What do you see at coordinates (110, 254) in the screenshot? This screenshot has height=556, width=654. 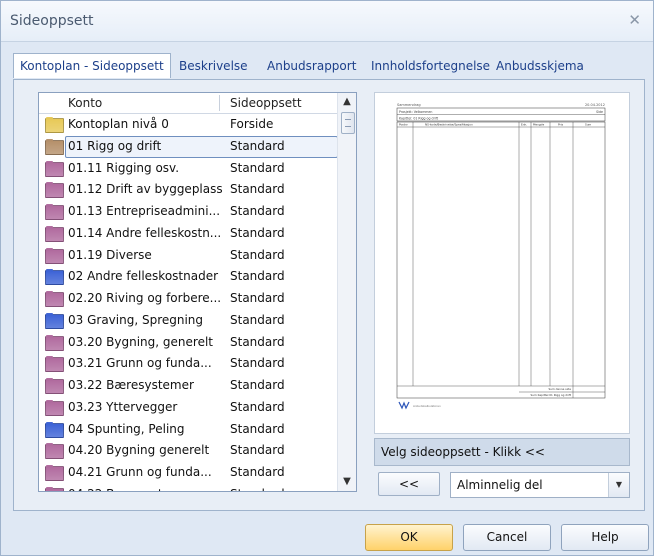 I see `account-name: 01.19 Diverse` at bounding box center [110, 254].